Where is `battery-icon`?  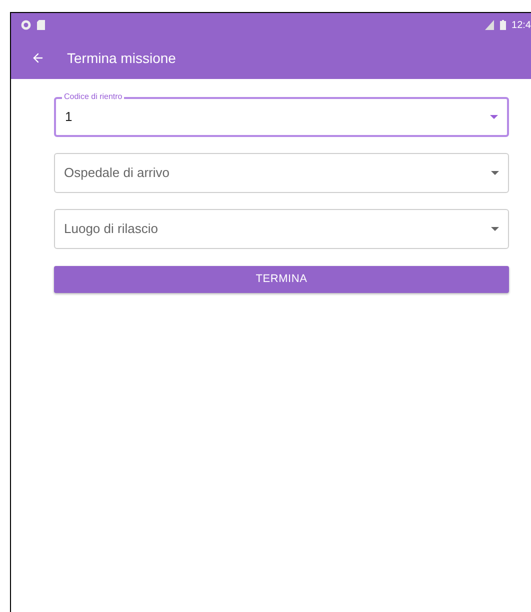
battery-icon is located at coordinates (503, 25).